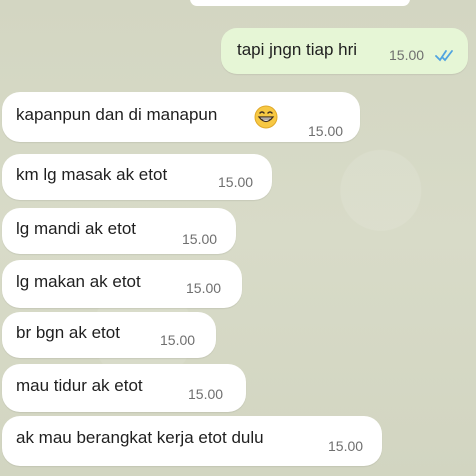 The height and width of the screenshot is (476, 476). What do you see at coordinates (76, 228) in the screenshot?
I see `message-text: lg mandi ak etot` at bounding box center [76, 228].